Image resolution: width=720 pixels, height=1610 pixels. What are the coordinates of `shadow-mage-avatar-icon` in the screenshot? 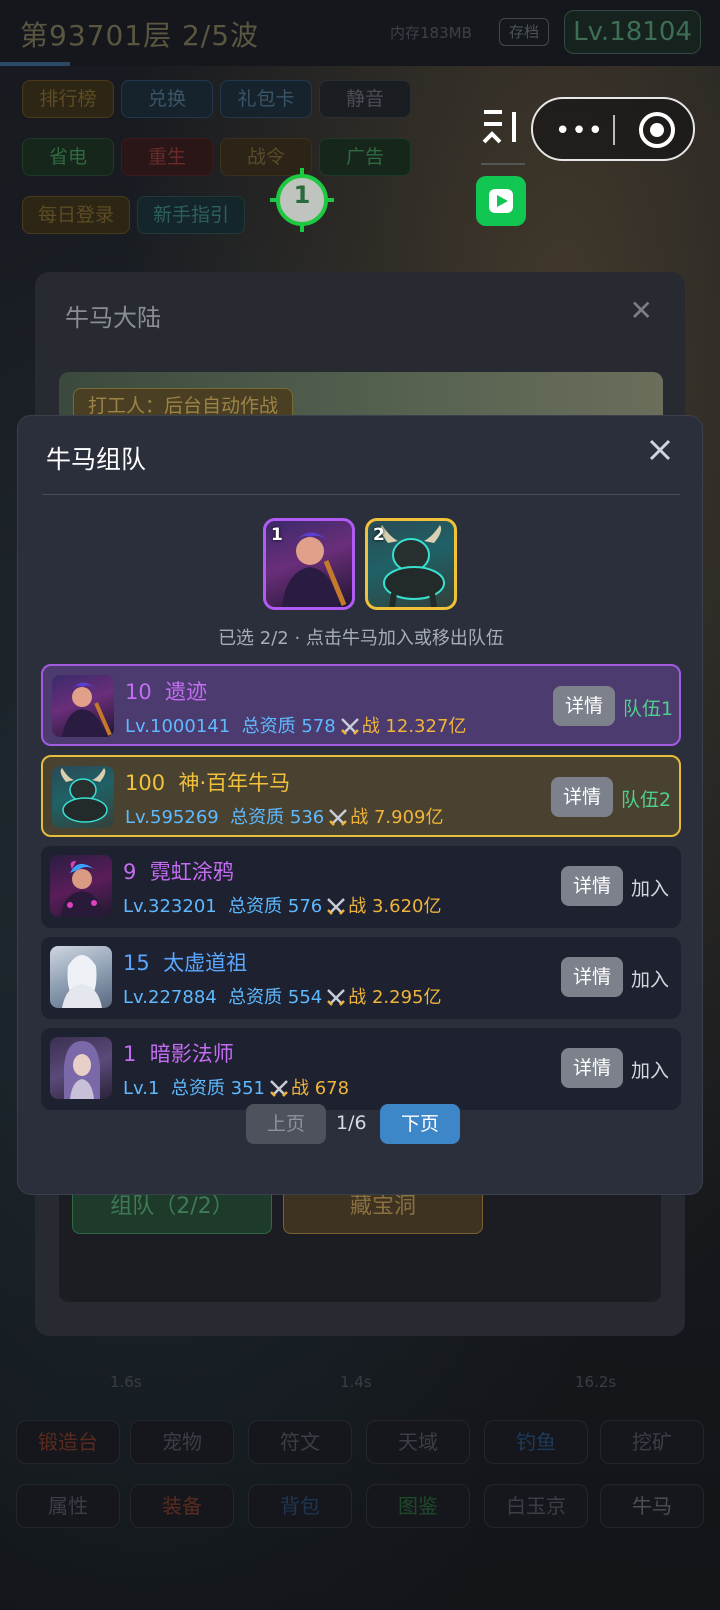 It's located at (81, 1068).